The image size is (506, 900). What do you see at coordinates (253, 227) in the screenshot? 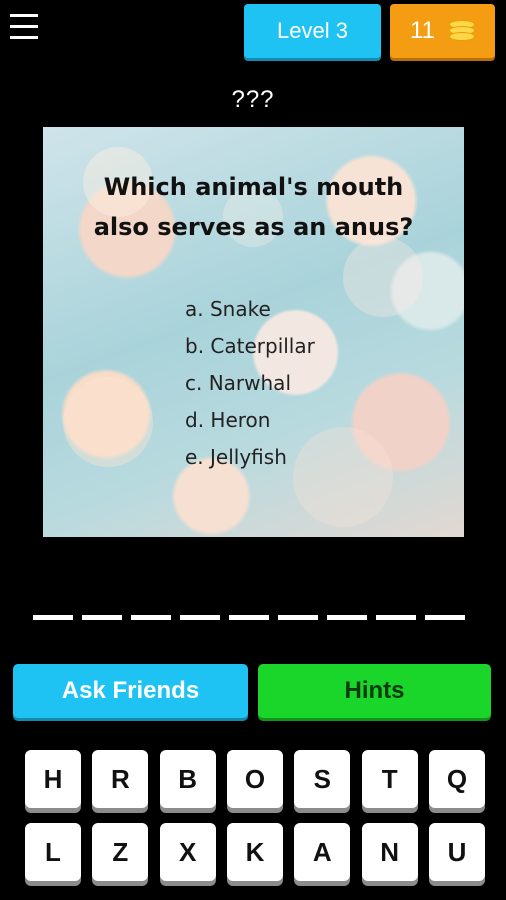
I see `question-line-2: also serves as an anus?` at bounding box center [253, 227].